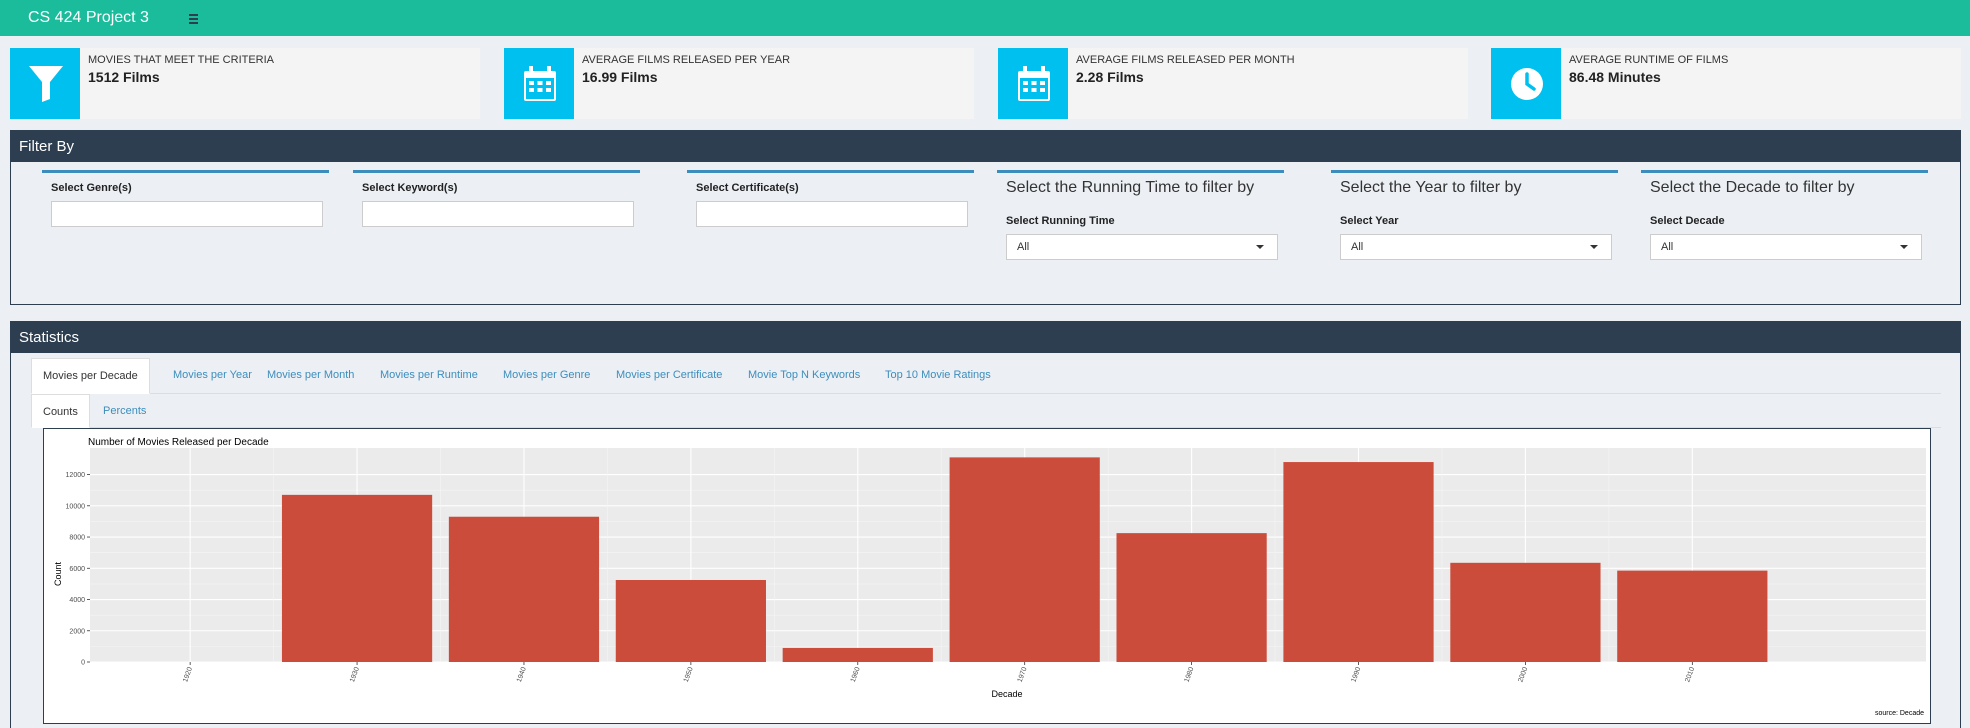 This screenshot has height=728, width=1970. I want to click on bar-1950, so click(690, 620).